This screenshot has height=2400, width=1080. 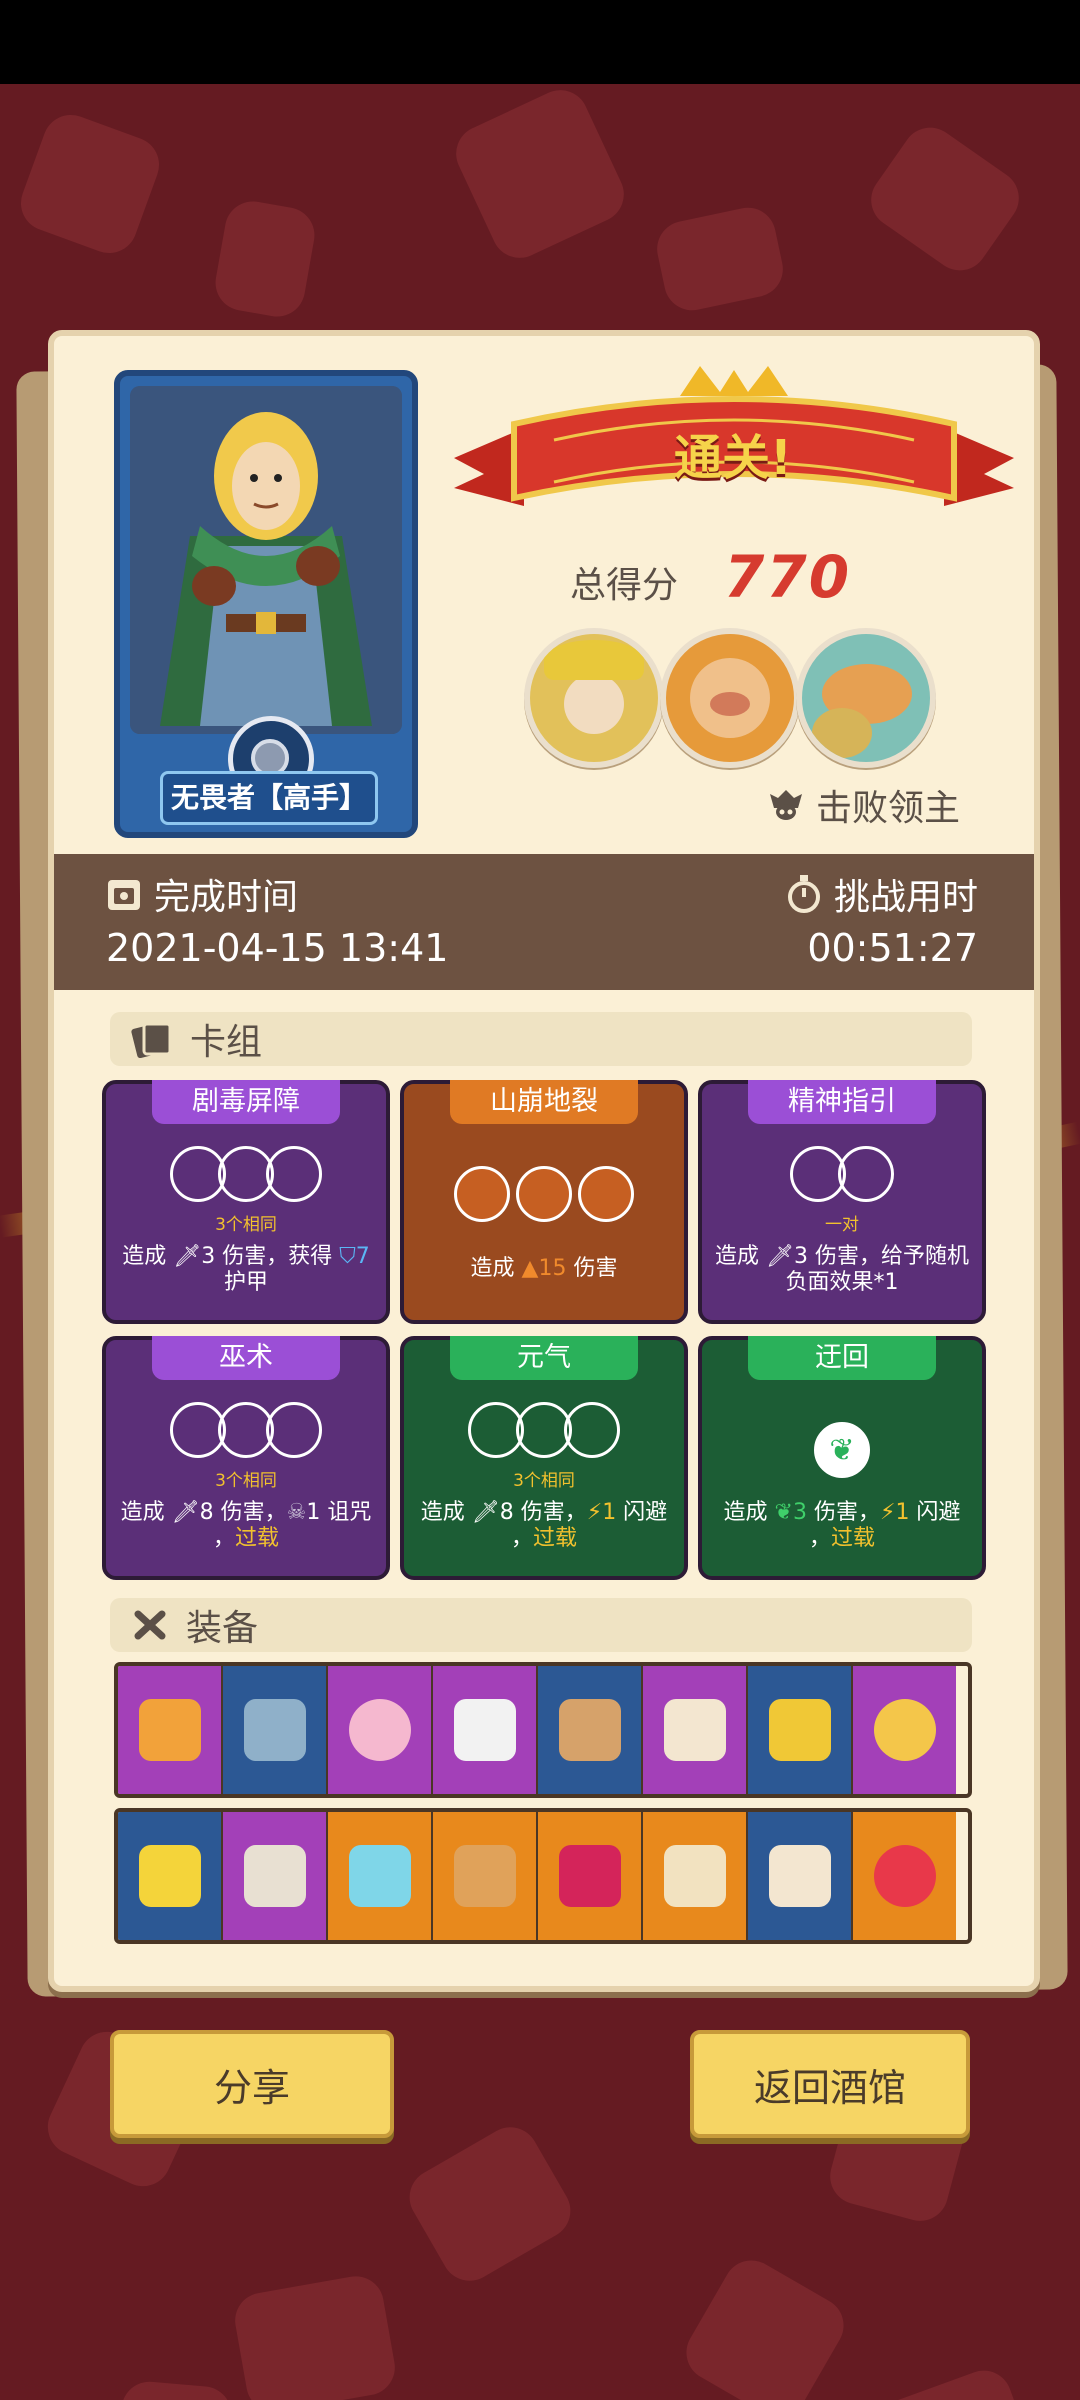 I want to click on complete-time-value: 2021-04-15 13:41, so click(x=277, y=948).